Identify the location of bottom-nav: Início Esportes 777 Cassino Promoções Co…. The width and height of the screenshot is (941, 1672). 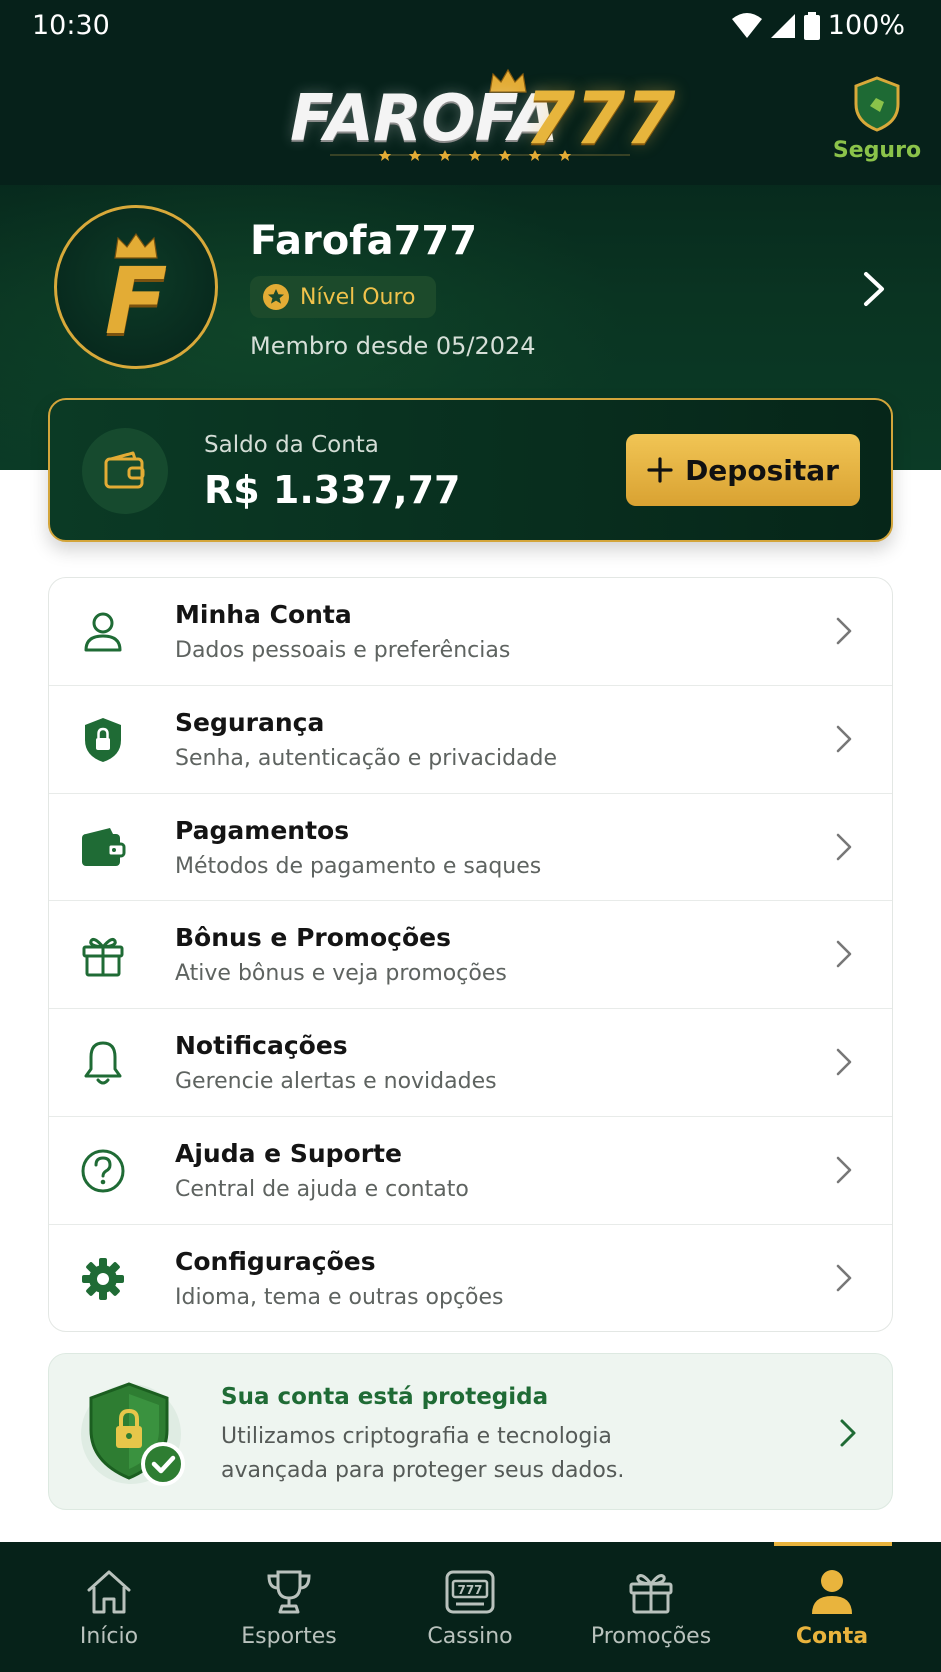
(470, 1607).